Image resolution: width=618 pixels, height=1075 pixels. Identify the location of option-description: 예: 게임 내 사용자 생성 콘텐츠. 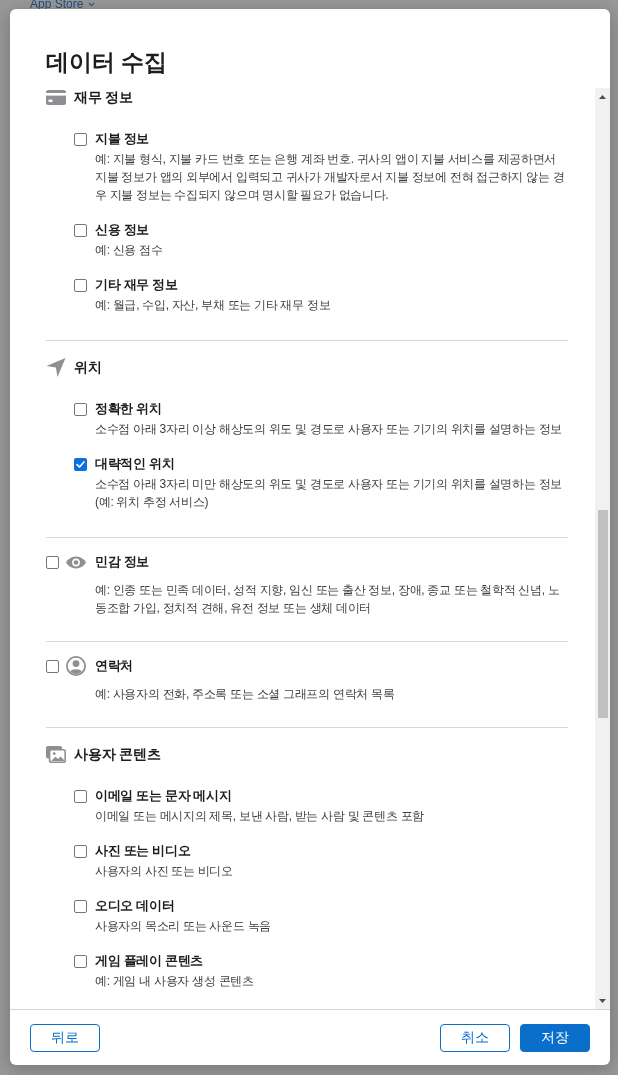
(174, 981).